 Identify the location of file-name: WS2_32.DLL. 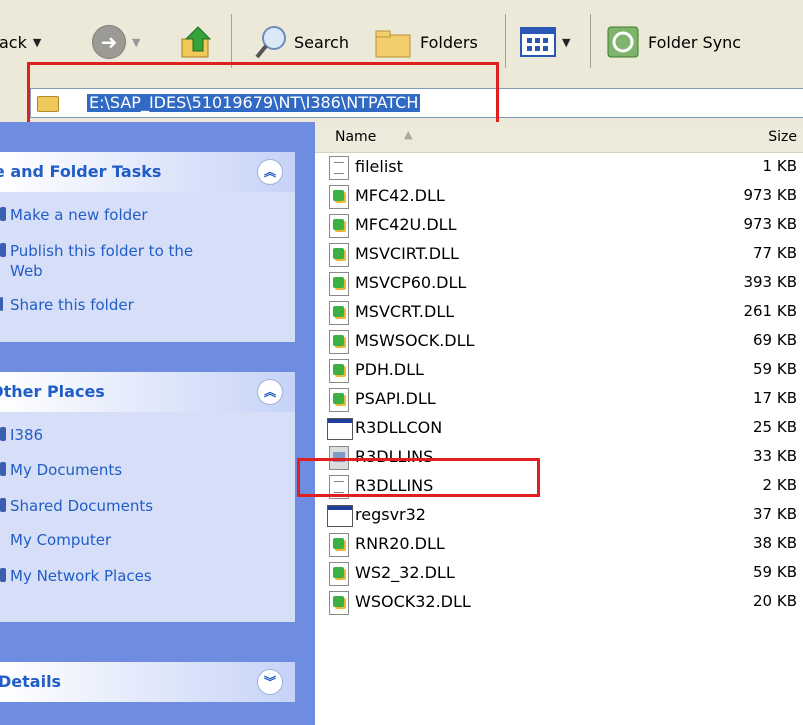
(405, 572).